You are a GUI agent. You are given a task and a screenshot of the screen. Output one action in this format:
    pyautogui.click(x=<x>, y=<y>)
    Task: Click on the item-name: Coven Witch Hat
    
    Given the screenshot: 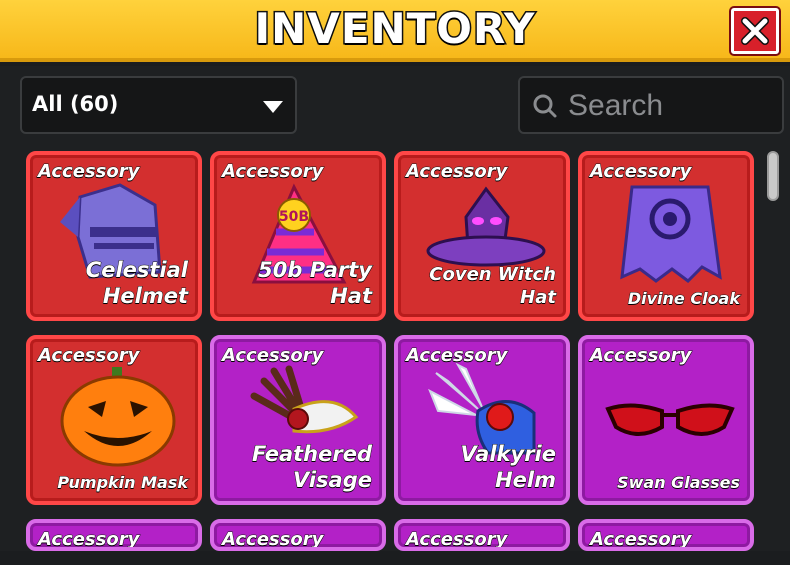 What is the action you would take?
    pyautogui.click(x=493, y=286)
    